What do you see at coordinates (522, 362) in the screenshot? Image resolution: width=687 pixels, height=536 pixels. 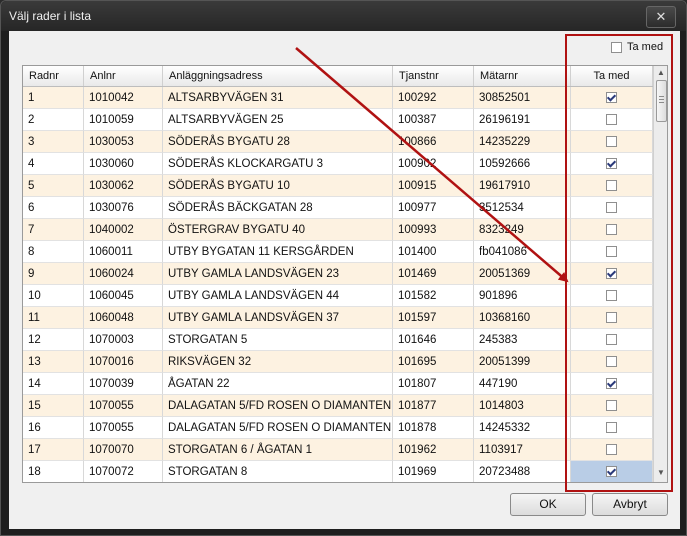 I see `cell-matarnr: 20051399` at bounding box center [522, 362].